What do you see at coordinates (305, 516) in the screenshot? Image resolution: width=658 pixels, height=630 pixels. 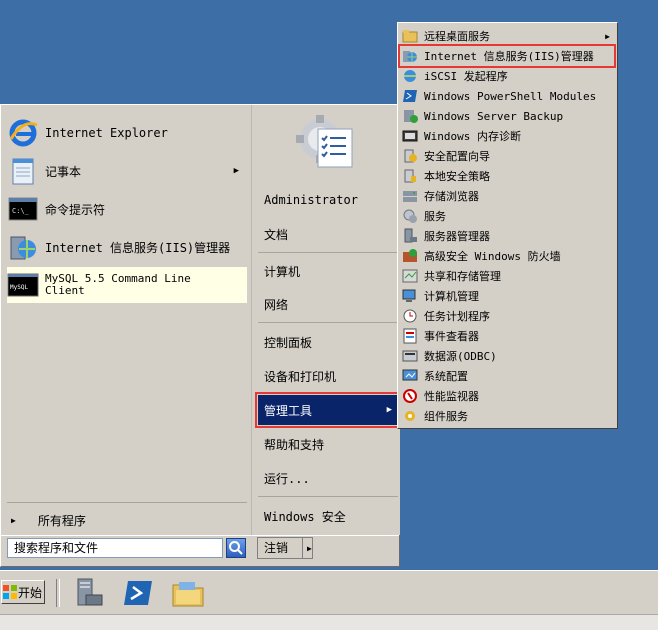 I see `windows-security-label: Windows 安全` at bounding box center [305, 516].